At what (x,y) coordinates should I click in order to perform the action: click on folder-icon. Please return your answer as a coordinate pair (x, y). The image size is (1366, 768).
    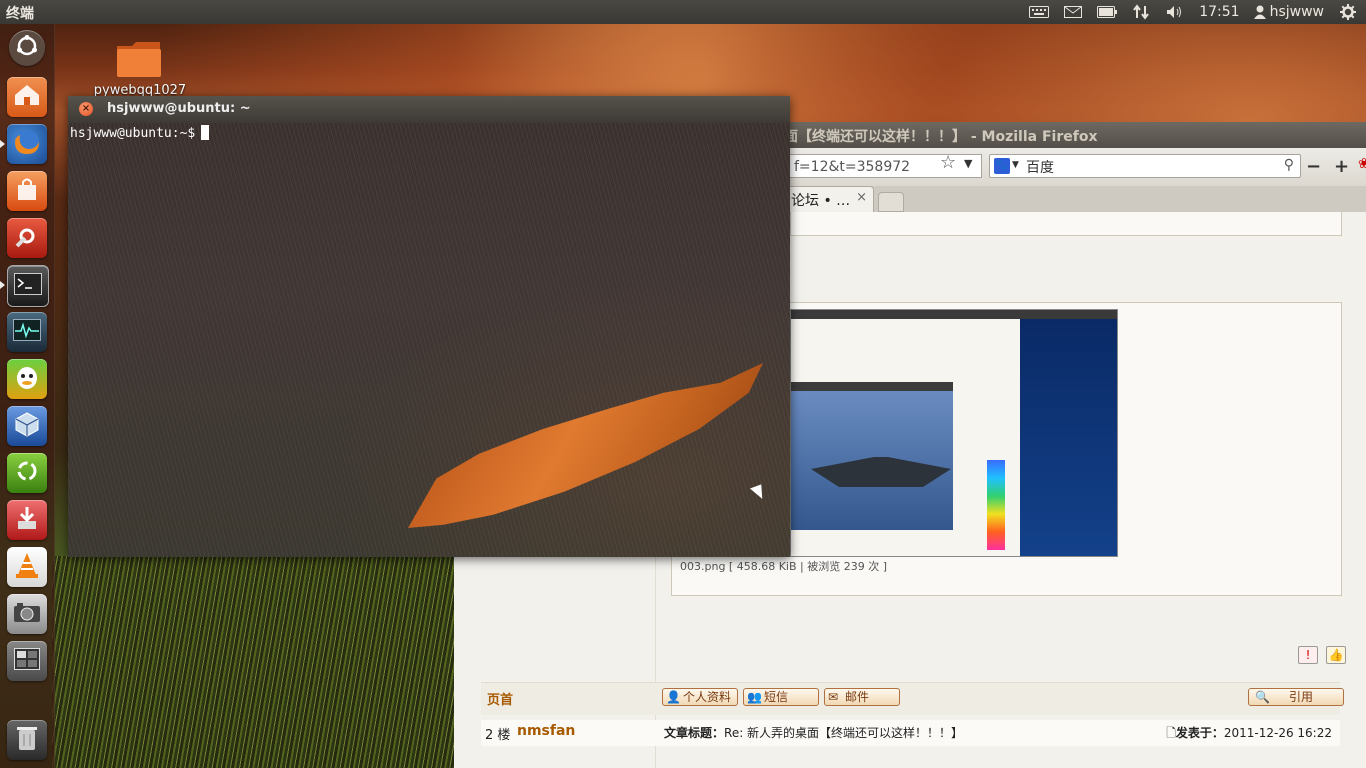
    Looking at the image, I should click on (139, 59).